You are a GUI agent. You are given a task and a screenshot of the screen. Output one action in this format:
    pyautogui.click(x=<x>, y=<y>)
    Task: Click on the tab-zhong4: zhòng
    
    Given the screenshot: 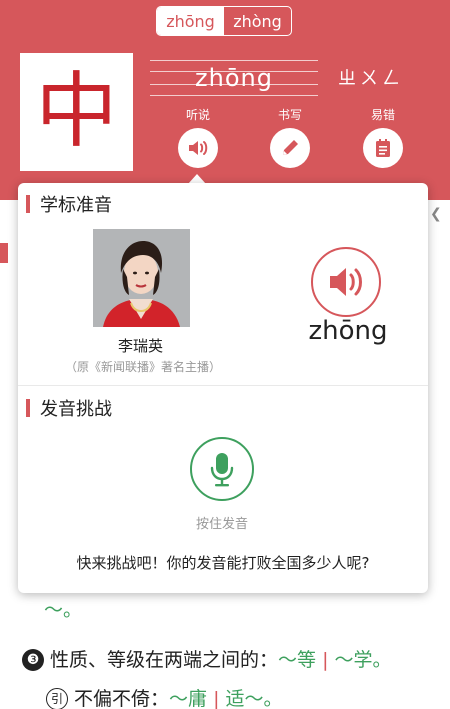 What is the action you would take?
    pyautogui.click(x=257, y=21)
    